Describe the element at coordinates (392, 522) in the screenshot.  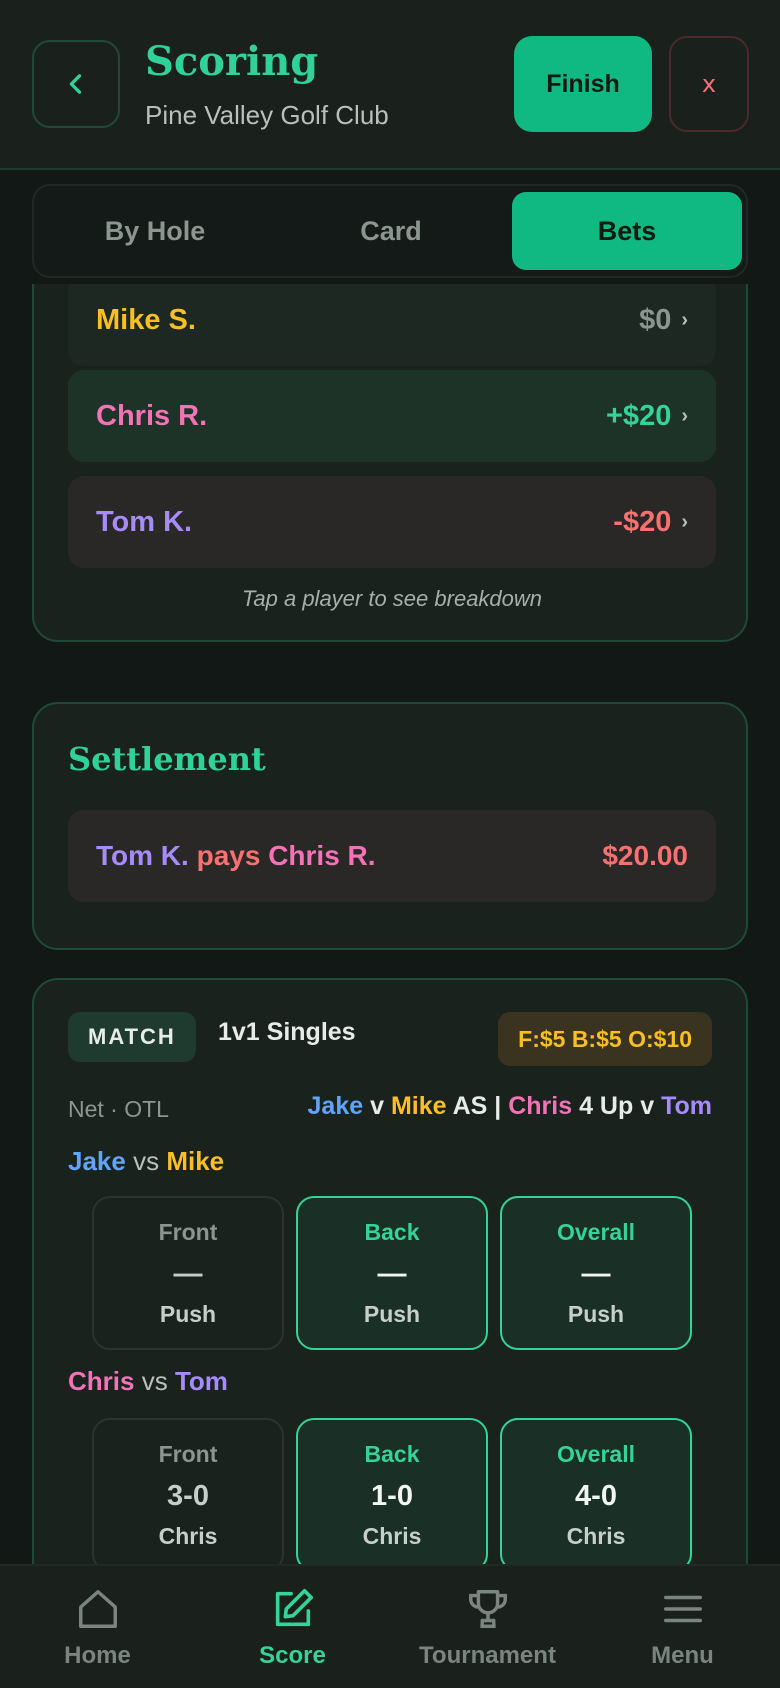
I see `player-row-tom: Tom K. -$20 ›` at that location.